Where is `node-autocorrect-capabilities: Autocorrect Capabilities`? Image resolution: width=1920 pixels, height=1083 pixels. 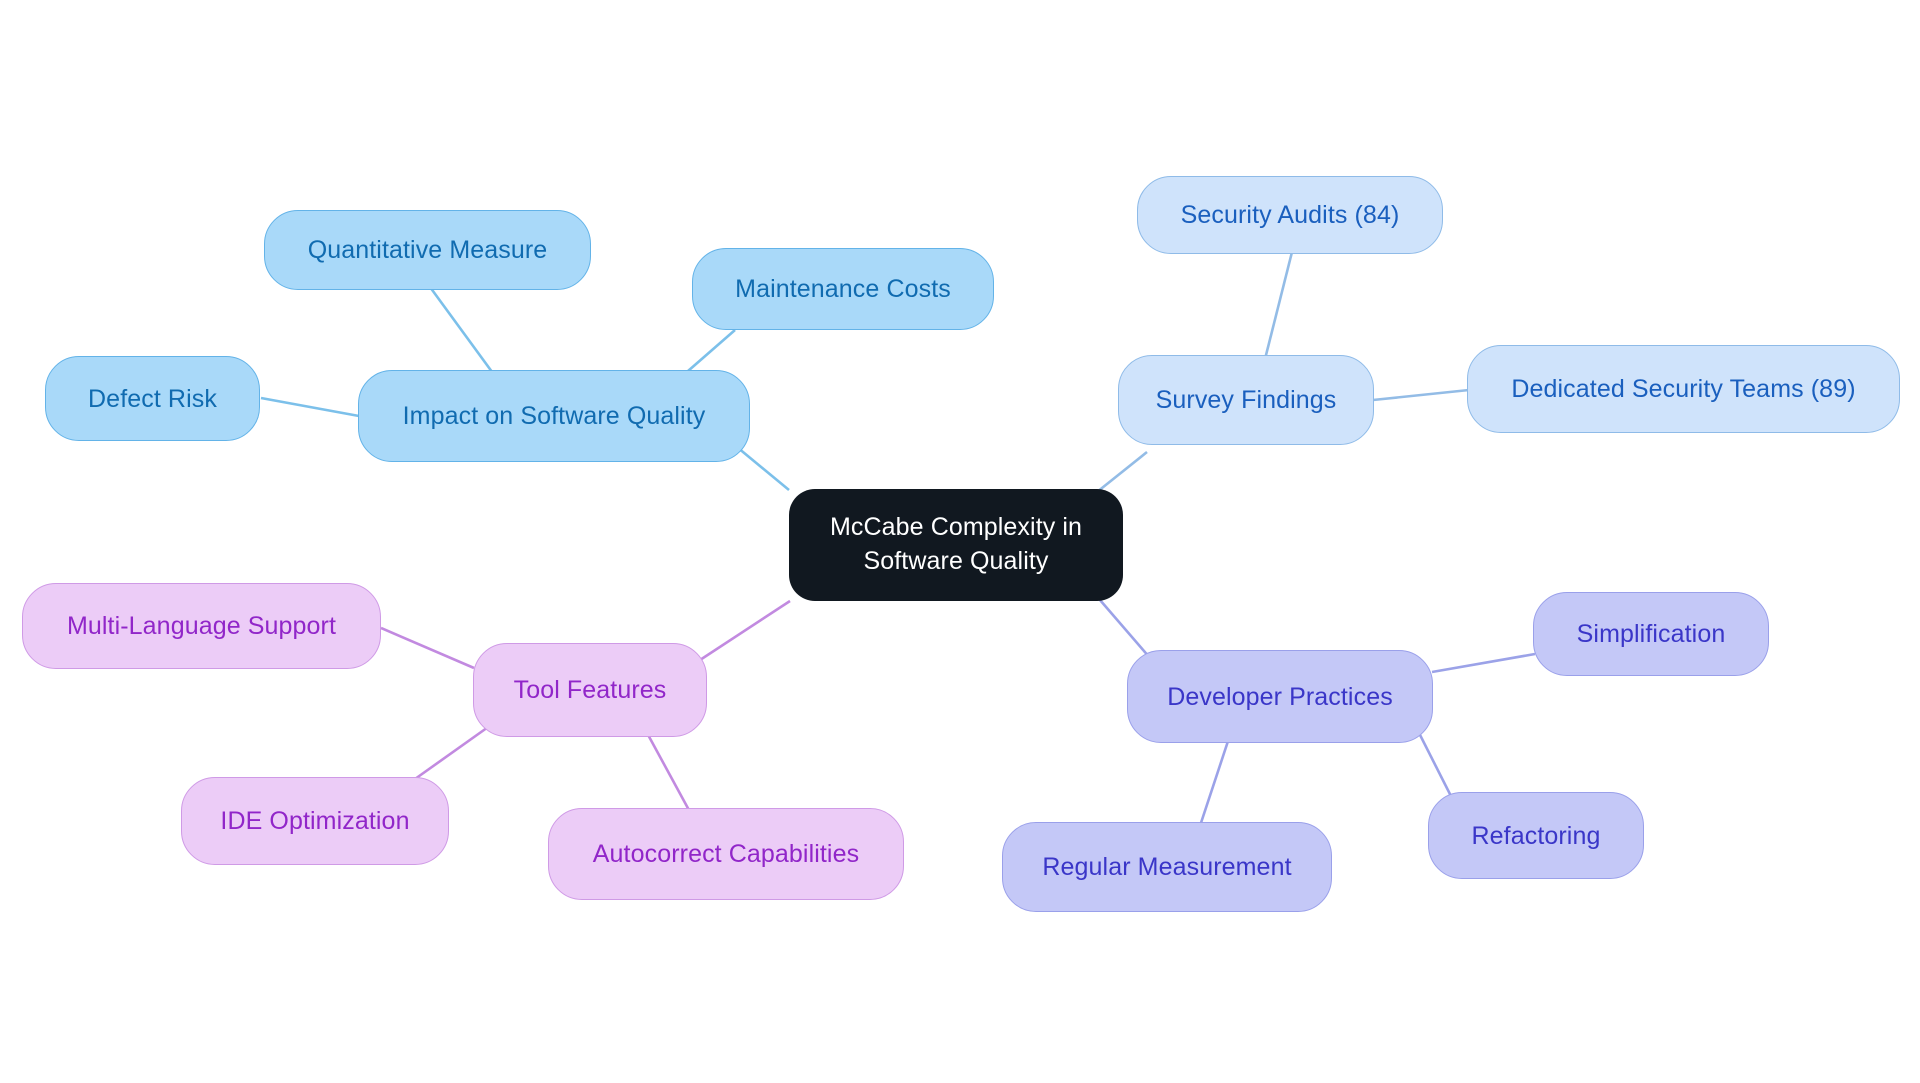
node-autocorrect-capabilities: Autocorrect Capabilities is located at coordinates (726, 854).